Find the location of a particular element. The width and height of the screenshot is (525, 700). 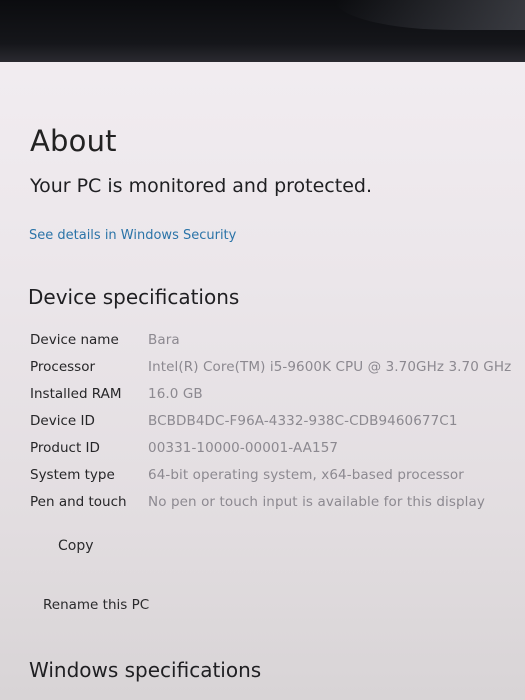

spec-value: 16.0 GB is located at coordinates (175, 394).